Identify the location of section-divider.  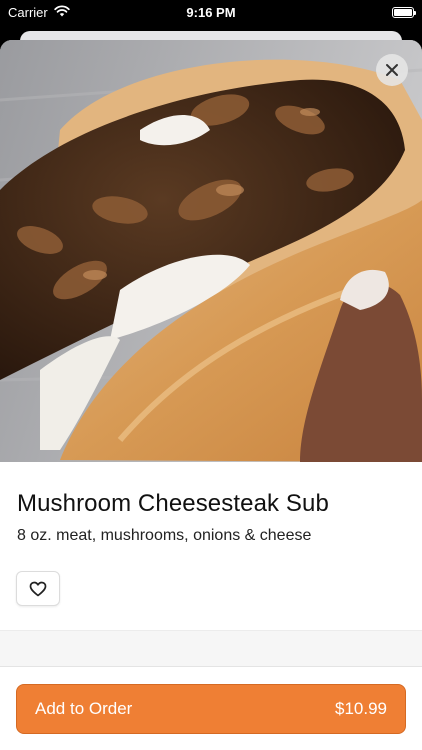
(211, 648).